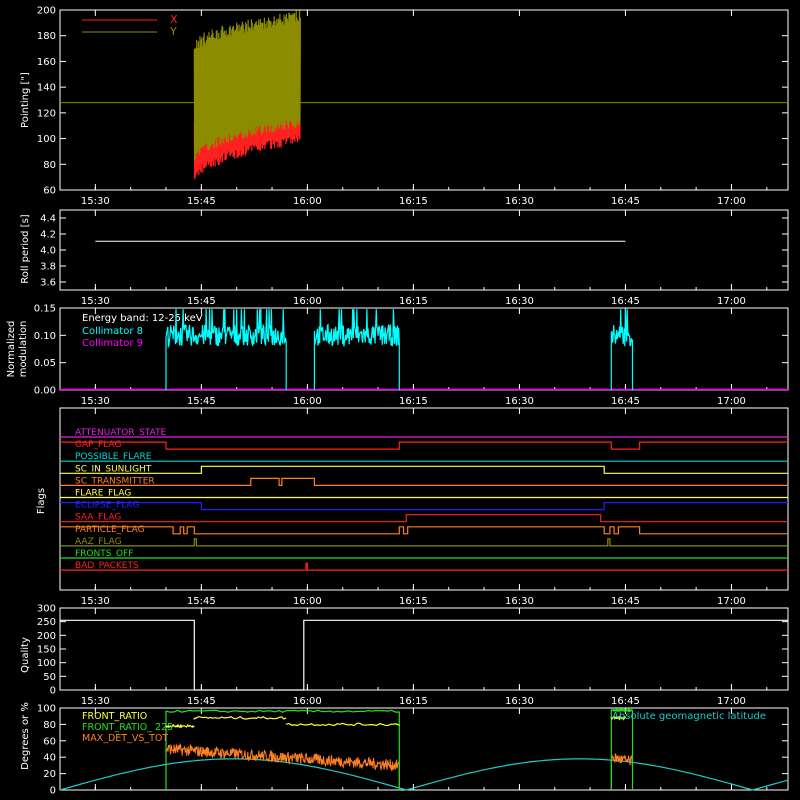 The height and width of the screenshot is (800, 800). What do you see at coordinates (48, 235) in the screenshot?
I see `y-tick-label: 4.2` at bounding box center [48, 235].